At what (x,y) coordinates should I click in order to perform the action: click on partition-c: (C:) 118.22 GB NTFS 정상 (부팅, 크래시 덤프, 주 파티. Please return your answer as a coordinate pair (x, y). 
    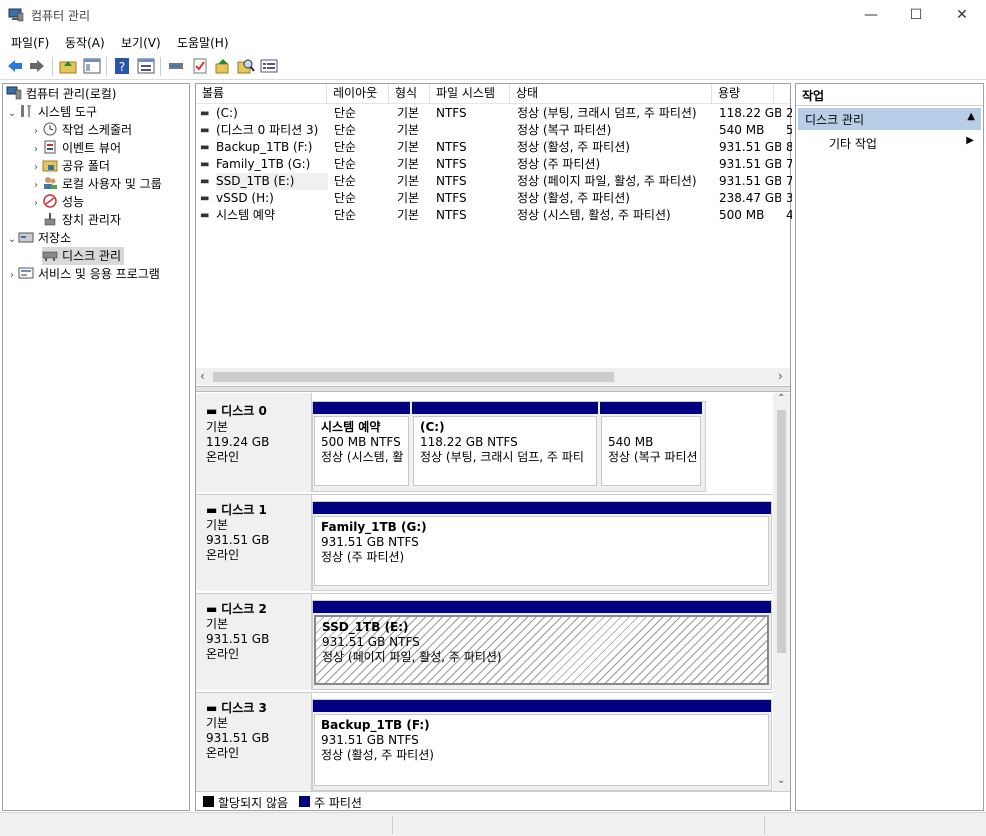
    Looking at the image, I should click on (505, 451).